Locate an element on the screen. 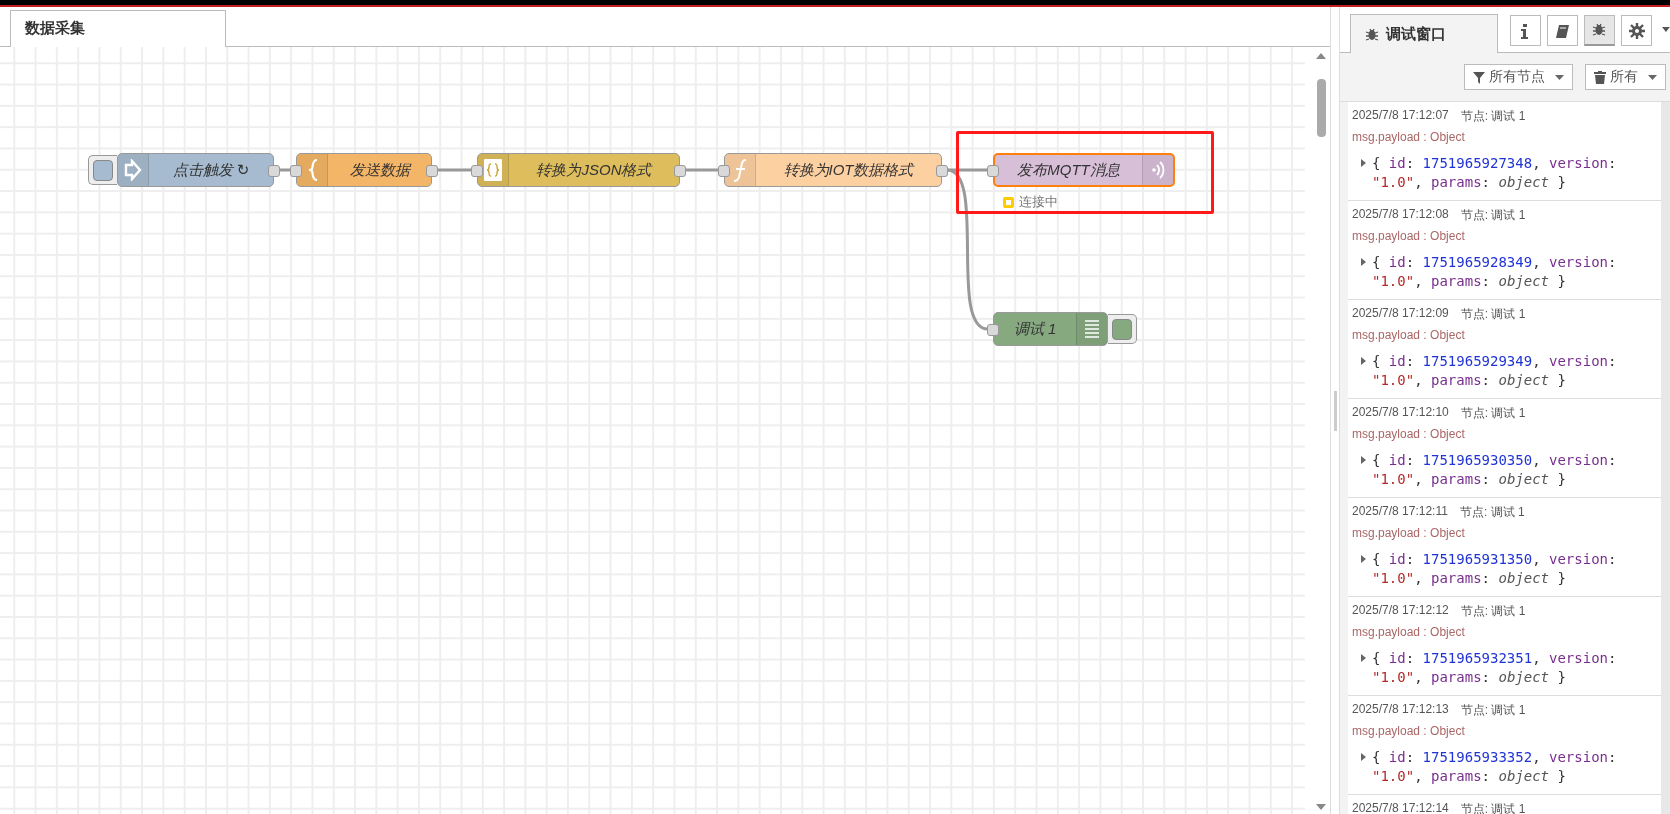 The width and height of the screenshot is (1670, 814). payload-value: { id: 1751965928349, version: "1.0", params: object } is located at coordinates (1495, 272).